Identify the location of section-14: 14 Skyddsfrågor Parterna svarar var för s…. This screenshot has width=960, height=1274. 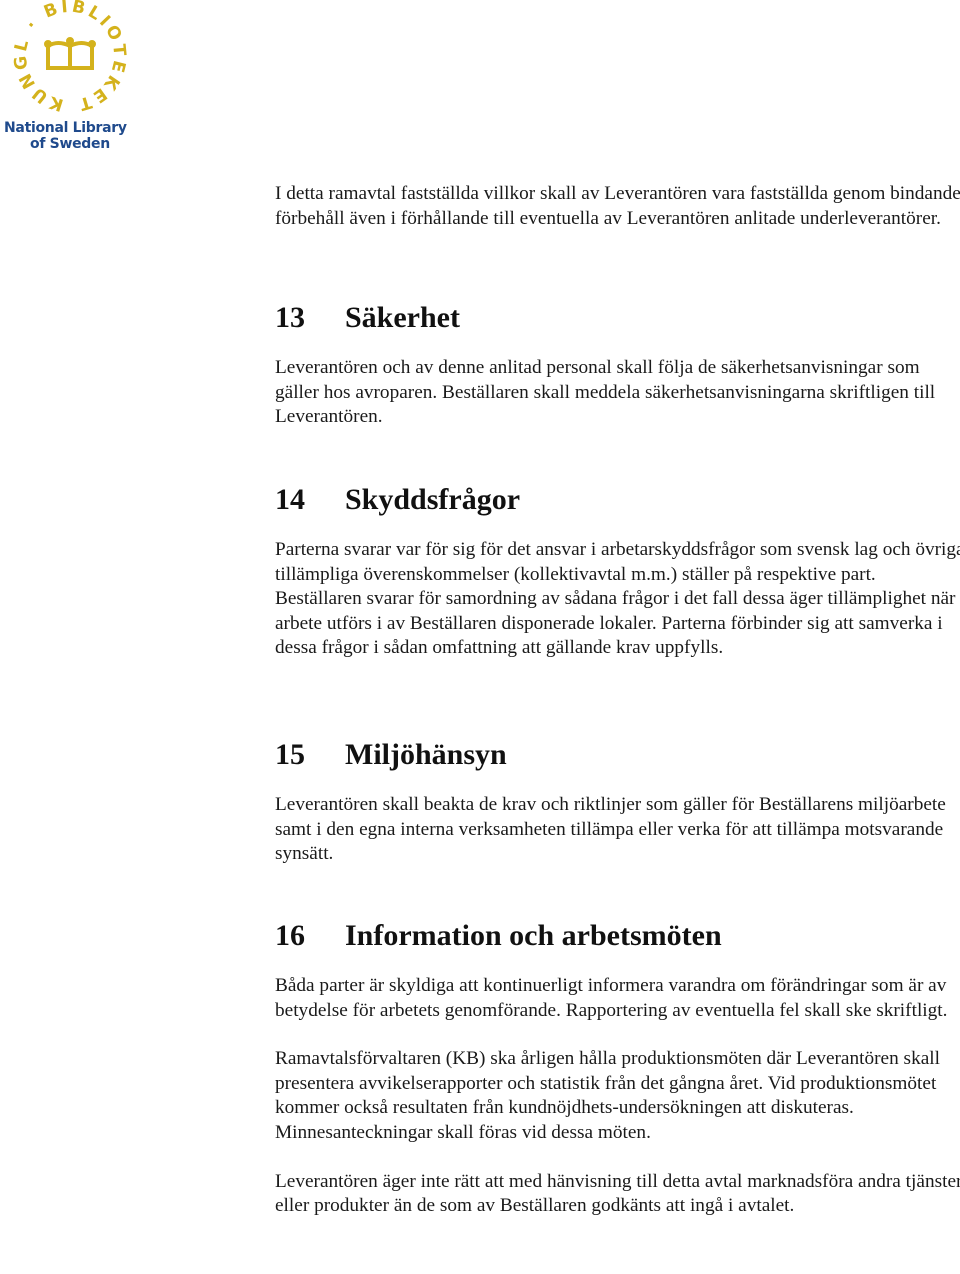
(617, 571).